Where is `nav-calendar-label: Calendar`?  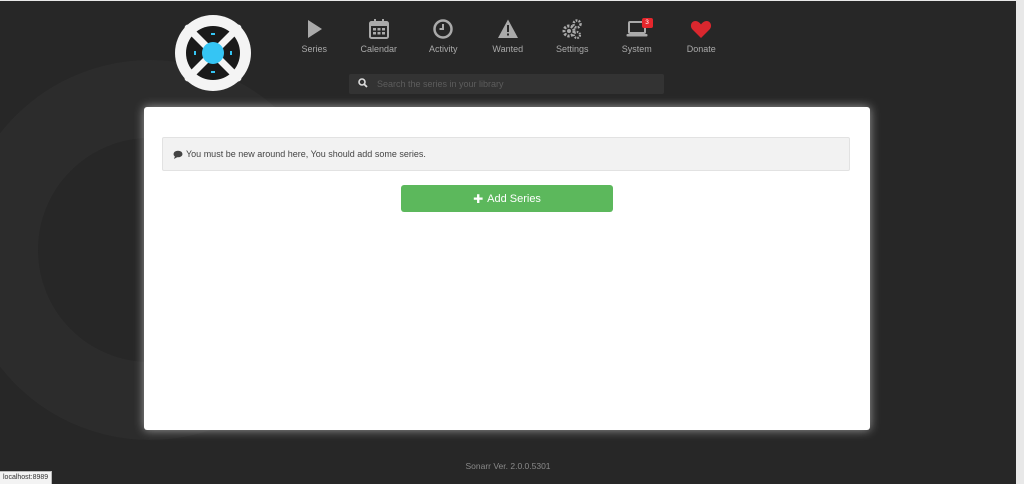 nav-calendar-label: Calendar is located at coordinates (379, 49).